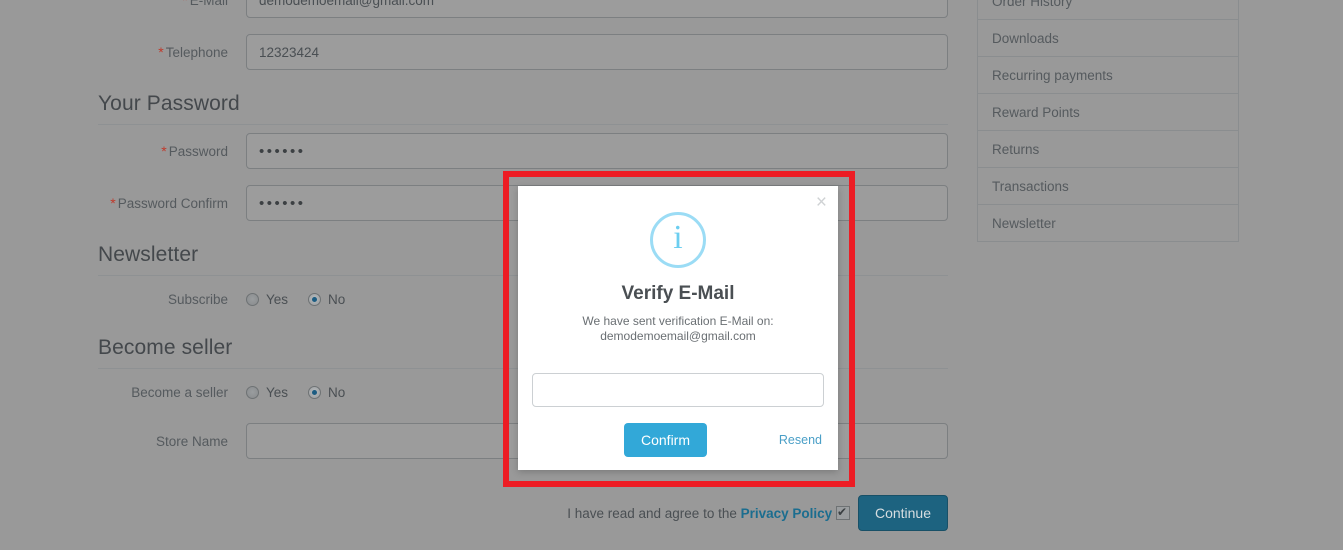 Image resolution: width=1343 pixels, height=550 pixels. Describe the element at coordinates (1108, 186) in the screenshot. I see `sidebar-item-transactions: Transactions` at that location.